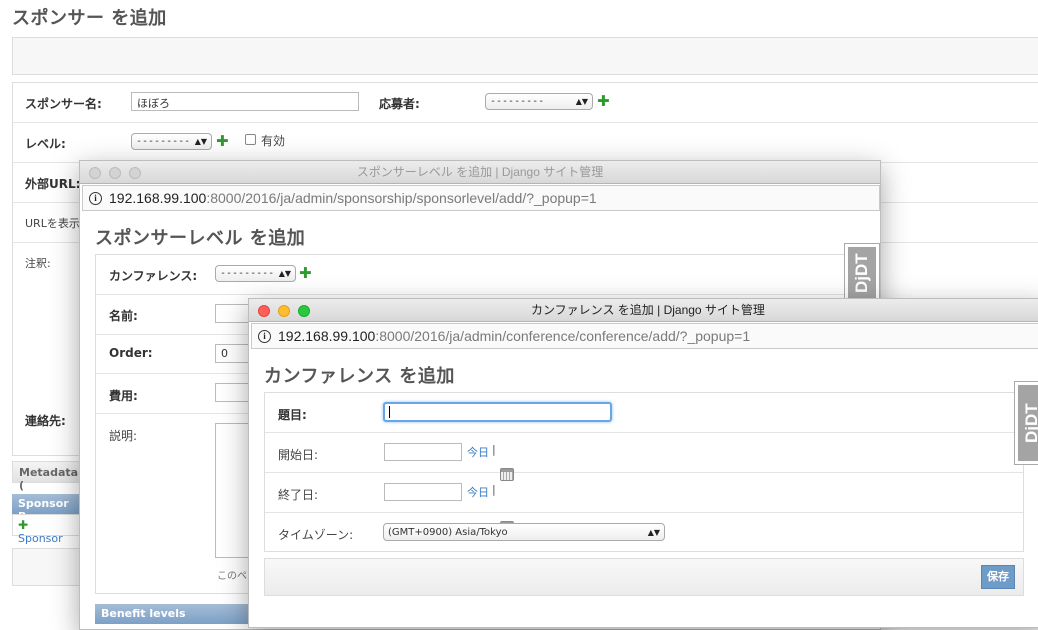 The height and width of the screenshot is (630, 1038). Describe the element at coordinates (517, 101) in the screenshot. I see `applicant-select-value: ---------` at that location.